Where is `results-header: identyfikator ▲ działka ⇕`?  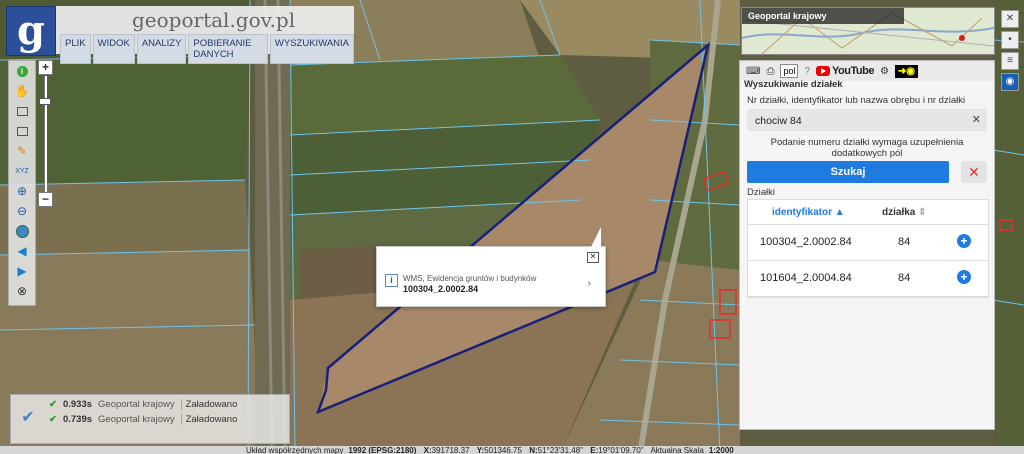 results-header: identyfikator ▲ działka ⇕ is located at coordinates (868, 212).